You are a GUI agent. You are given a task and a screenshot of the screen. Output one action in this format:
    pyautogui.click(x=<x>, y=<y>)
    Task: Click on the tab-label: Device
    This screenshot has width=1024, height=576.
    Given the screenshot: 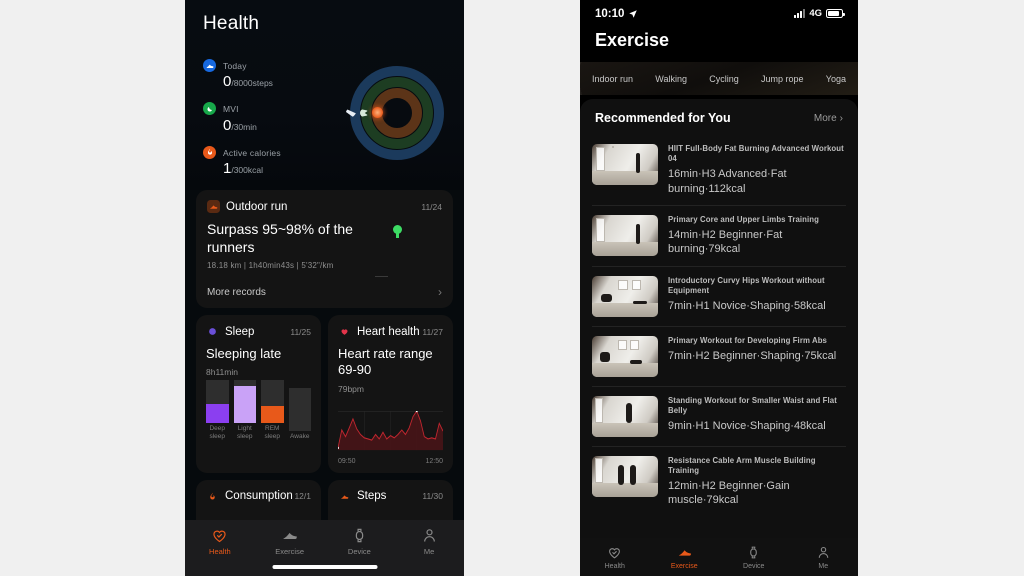 What is the action you would take?
    pyautogui.click(x=359, y=551)
    